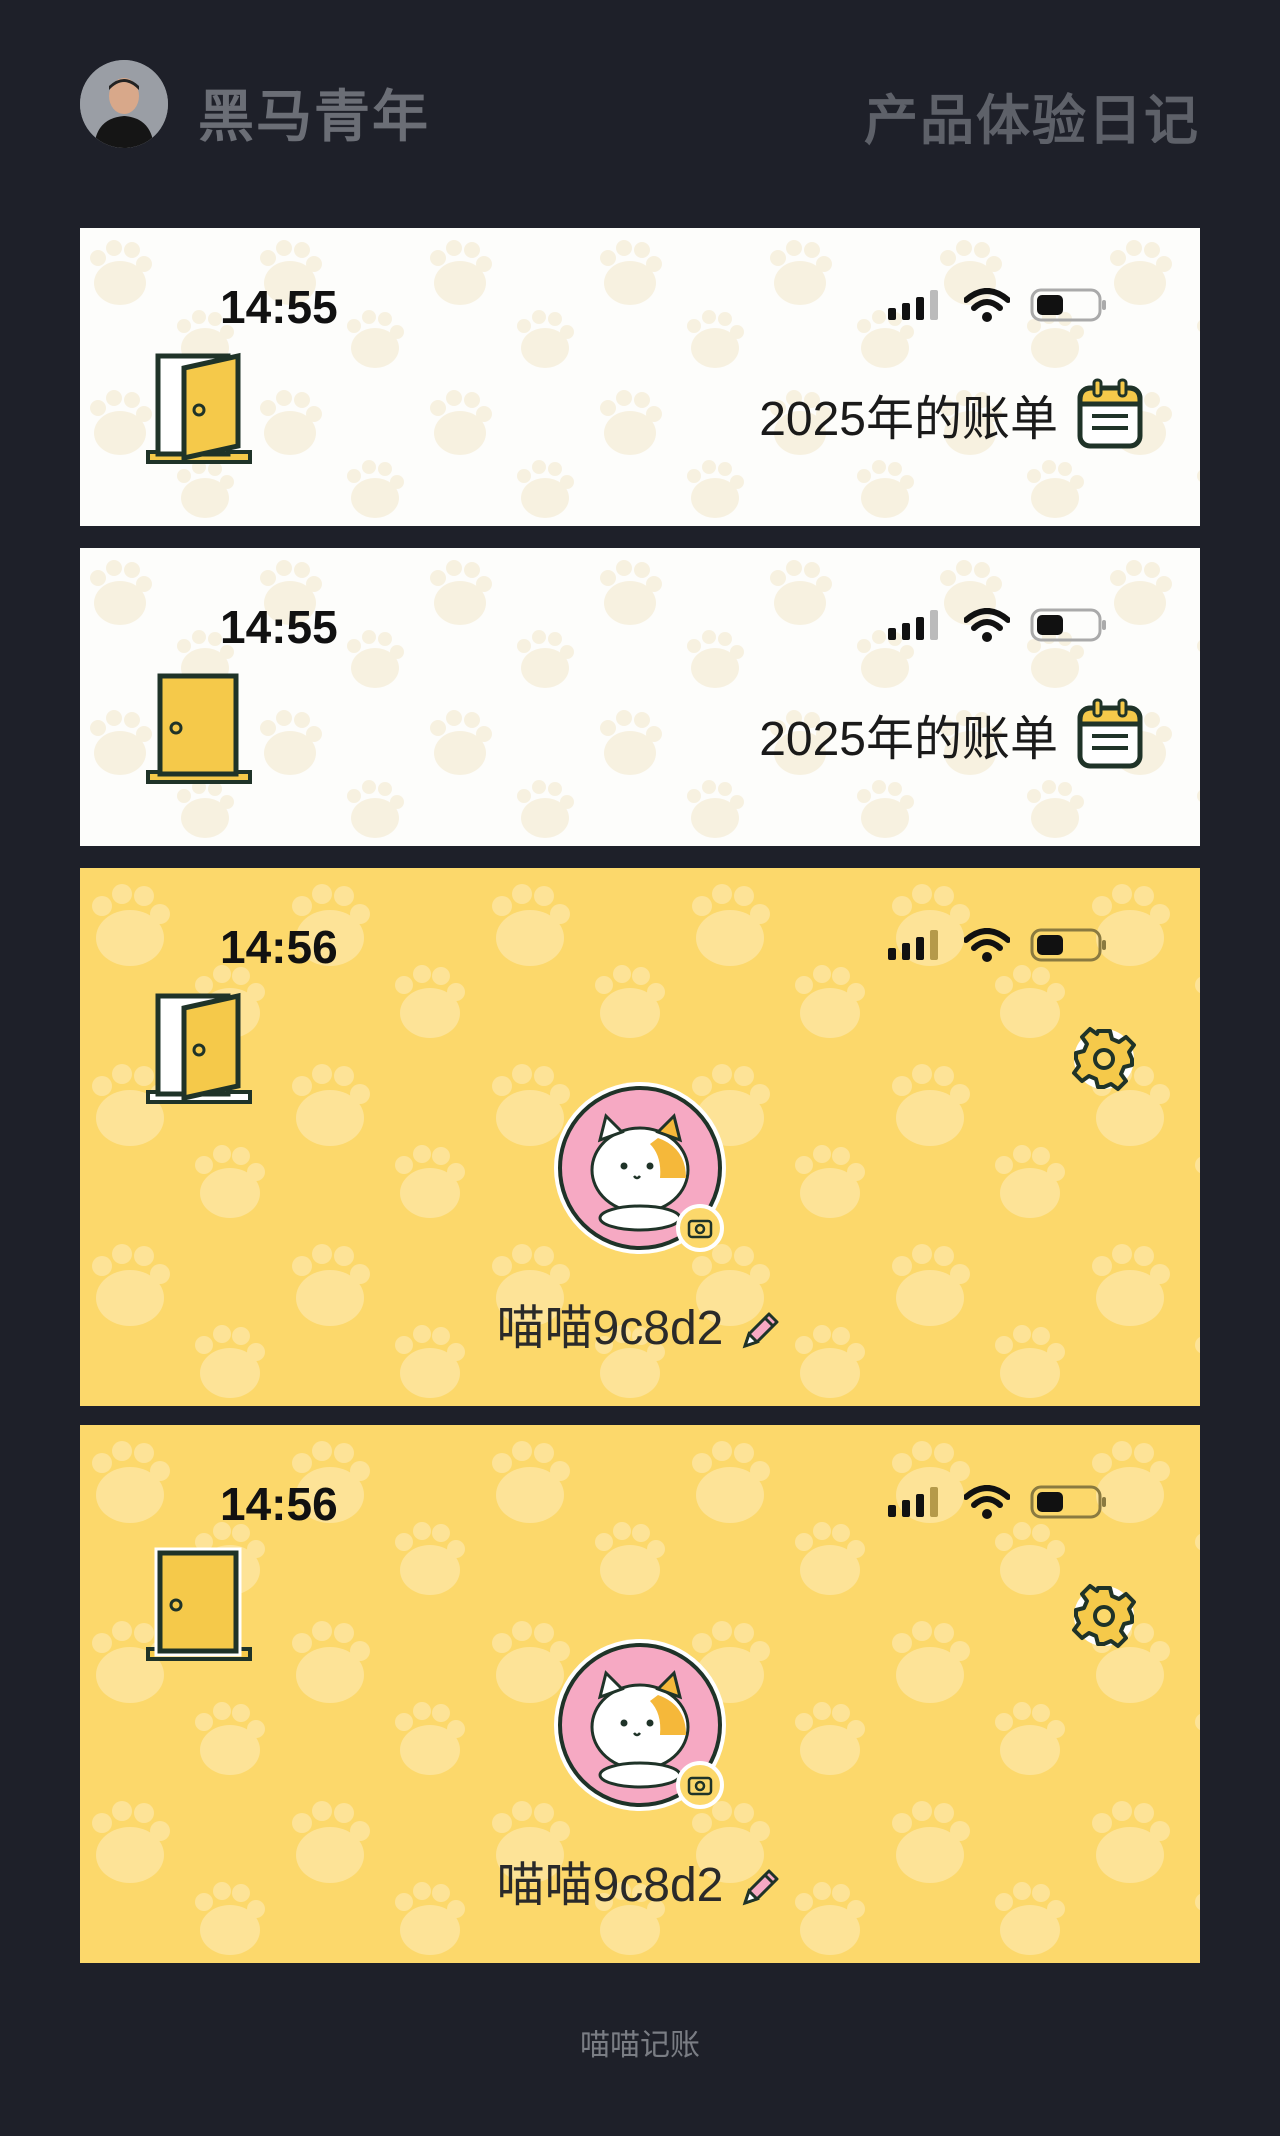 The image size is (1280, 2136). Describe the element at coordinates (124, 104) in the screenshot. I see `author-avatar` at that location.